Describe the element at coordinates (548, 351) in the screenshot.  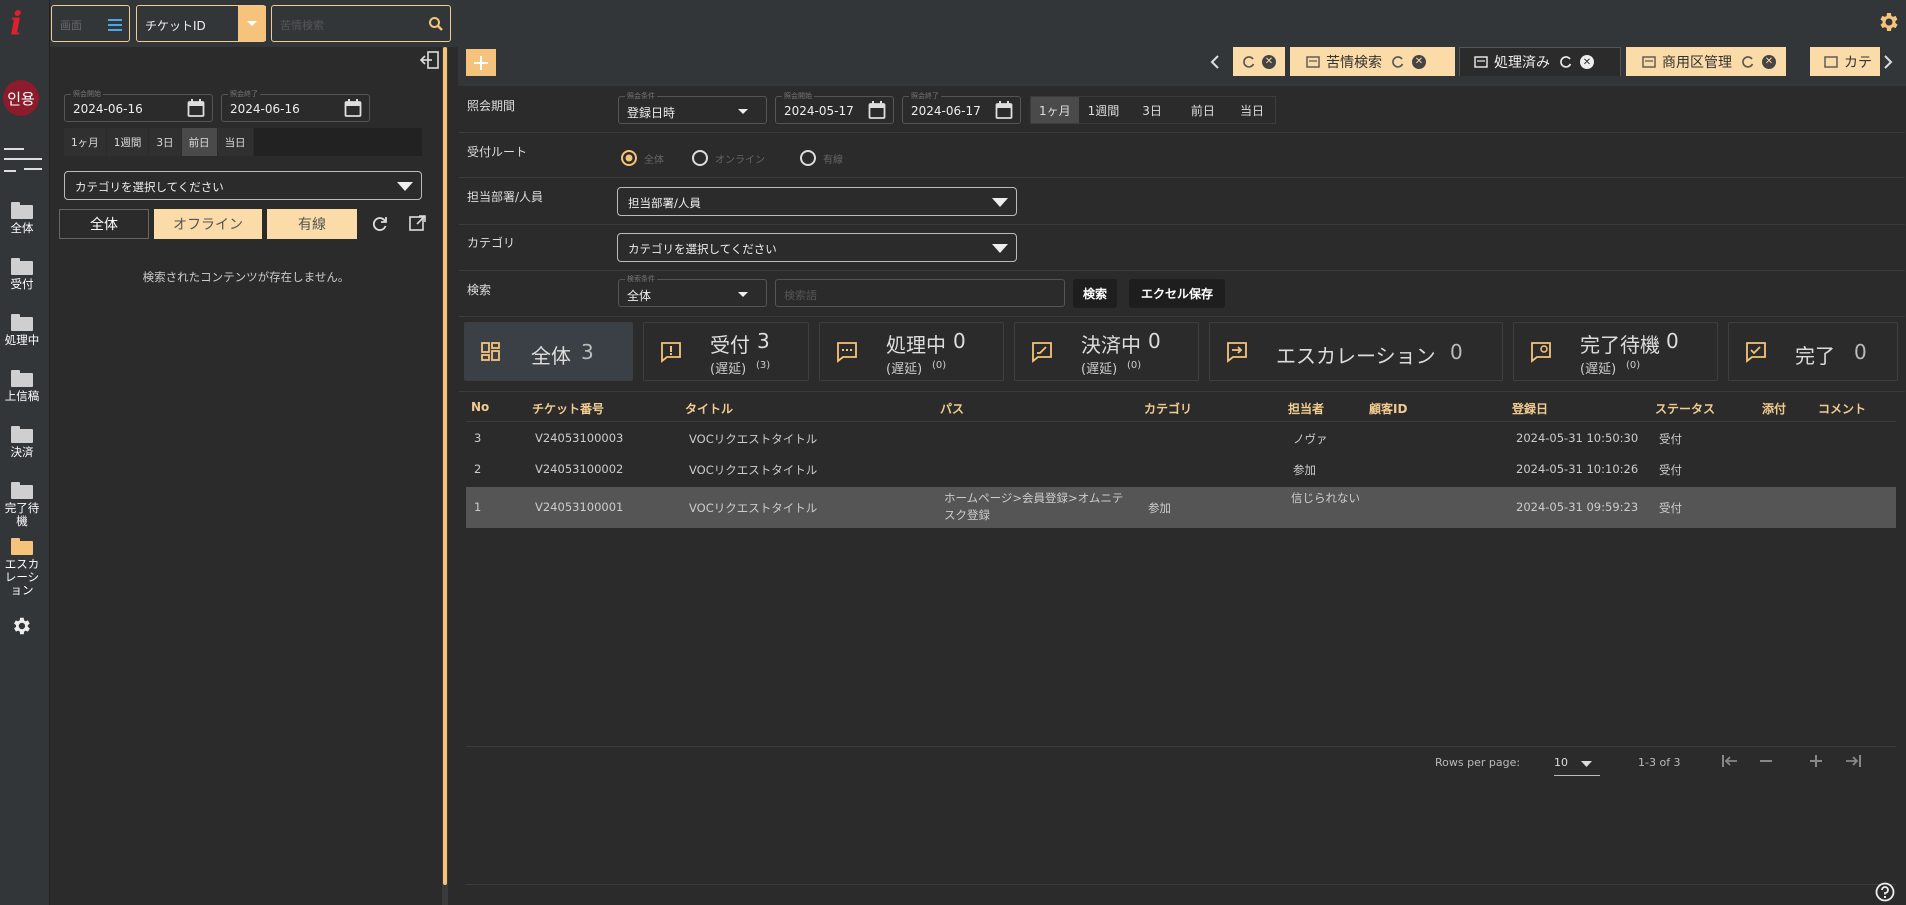
I see `stat-card-all: 全体 3` at that location.